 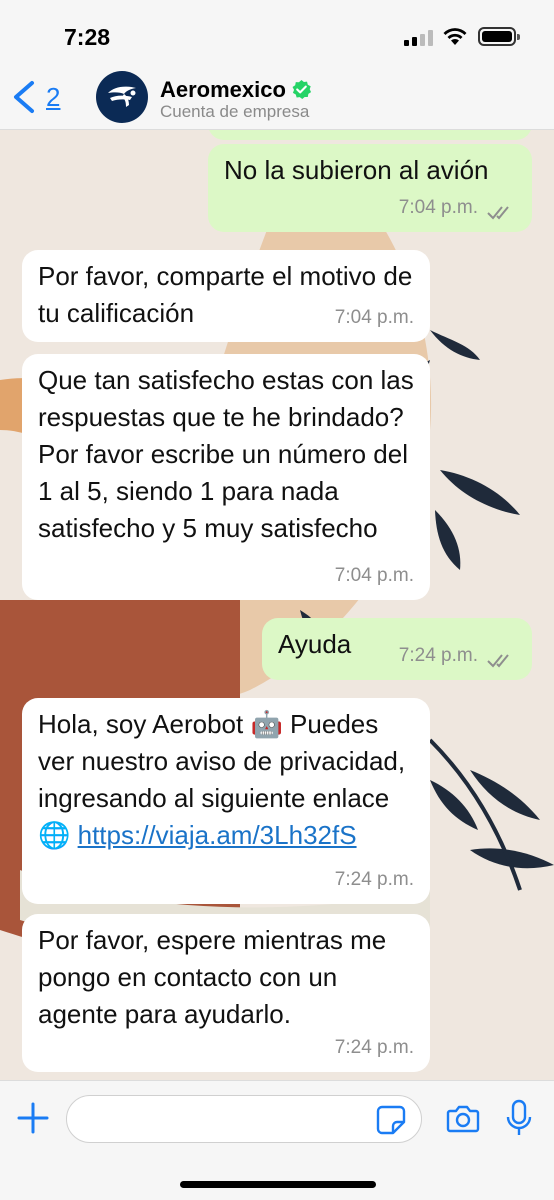 I want to click on chat-header: 2 Aeromexico Cuenta de empresa, so click(x=277, y=97).